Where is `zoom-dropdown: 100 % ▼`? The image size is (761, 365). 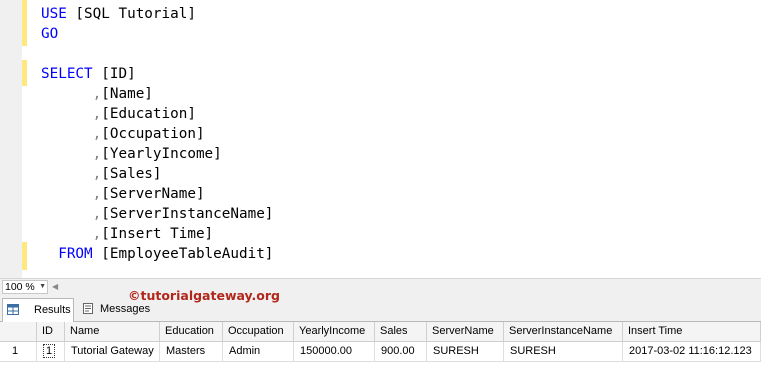
zoom-dropdown: 100 % ▼ is located at coordinates (25, 287).